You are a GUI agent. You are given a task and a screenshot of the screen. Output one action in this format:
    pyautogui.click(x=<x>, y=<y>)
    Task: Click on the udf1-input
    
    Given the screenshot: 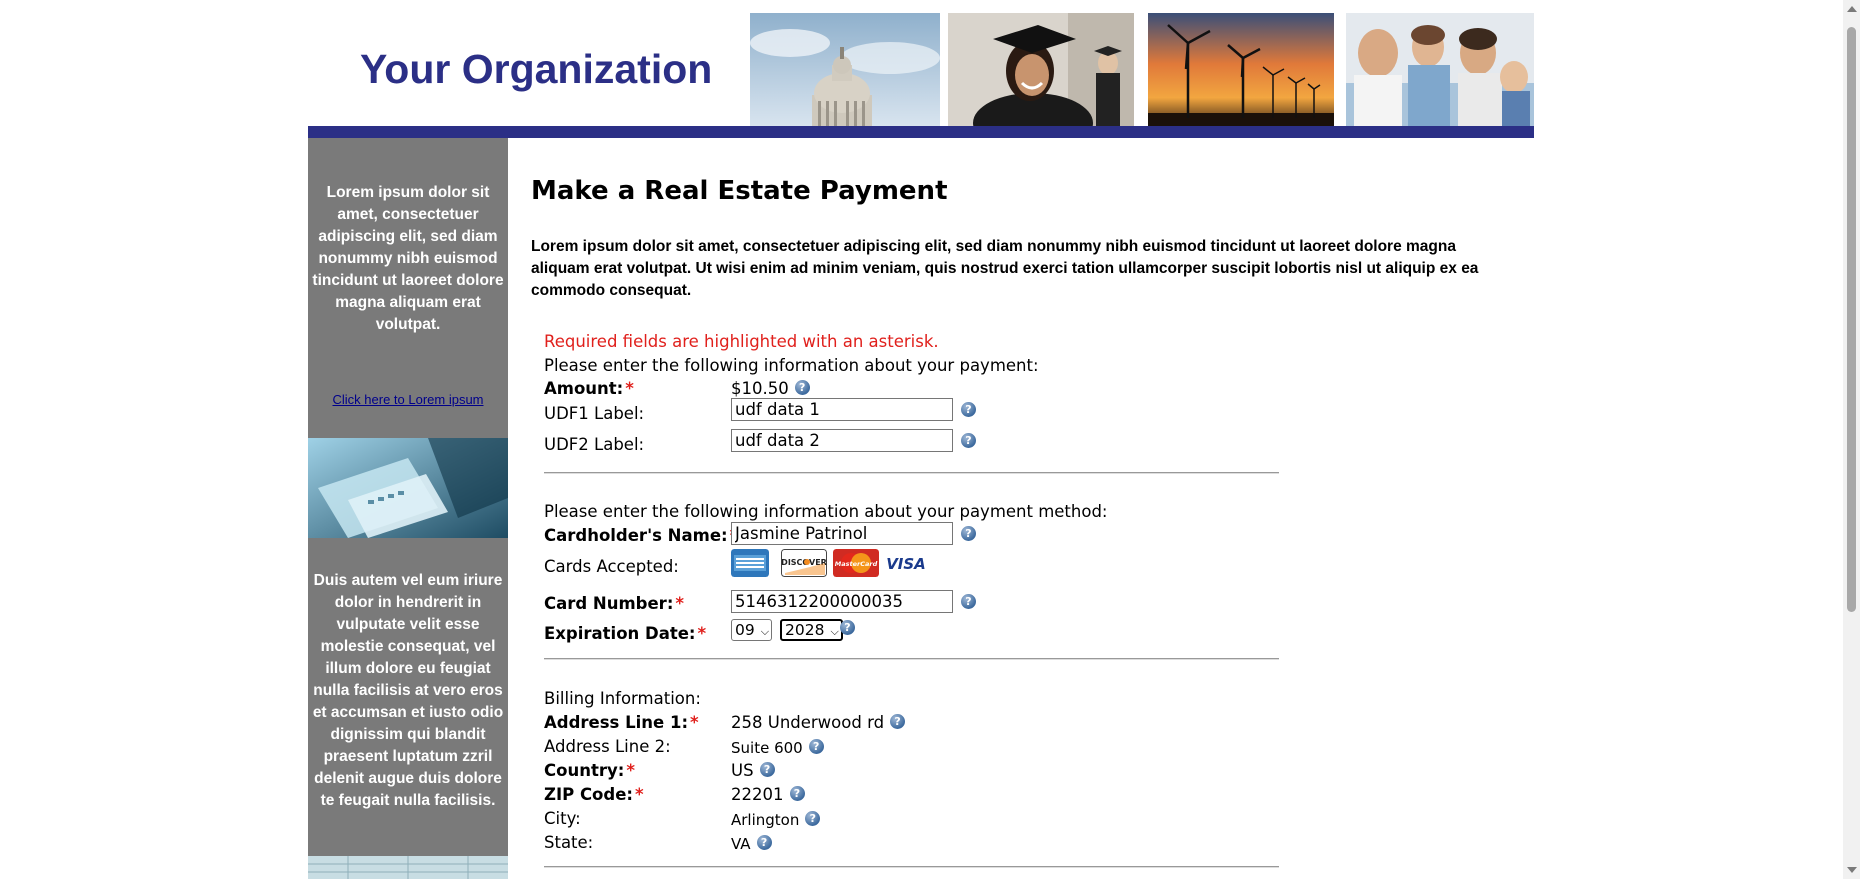 What is the action you would take?
    pyautogui.click(x=842, y=409)
    